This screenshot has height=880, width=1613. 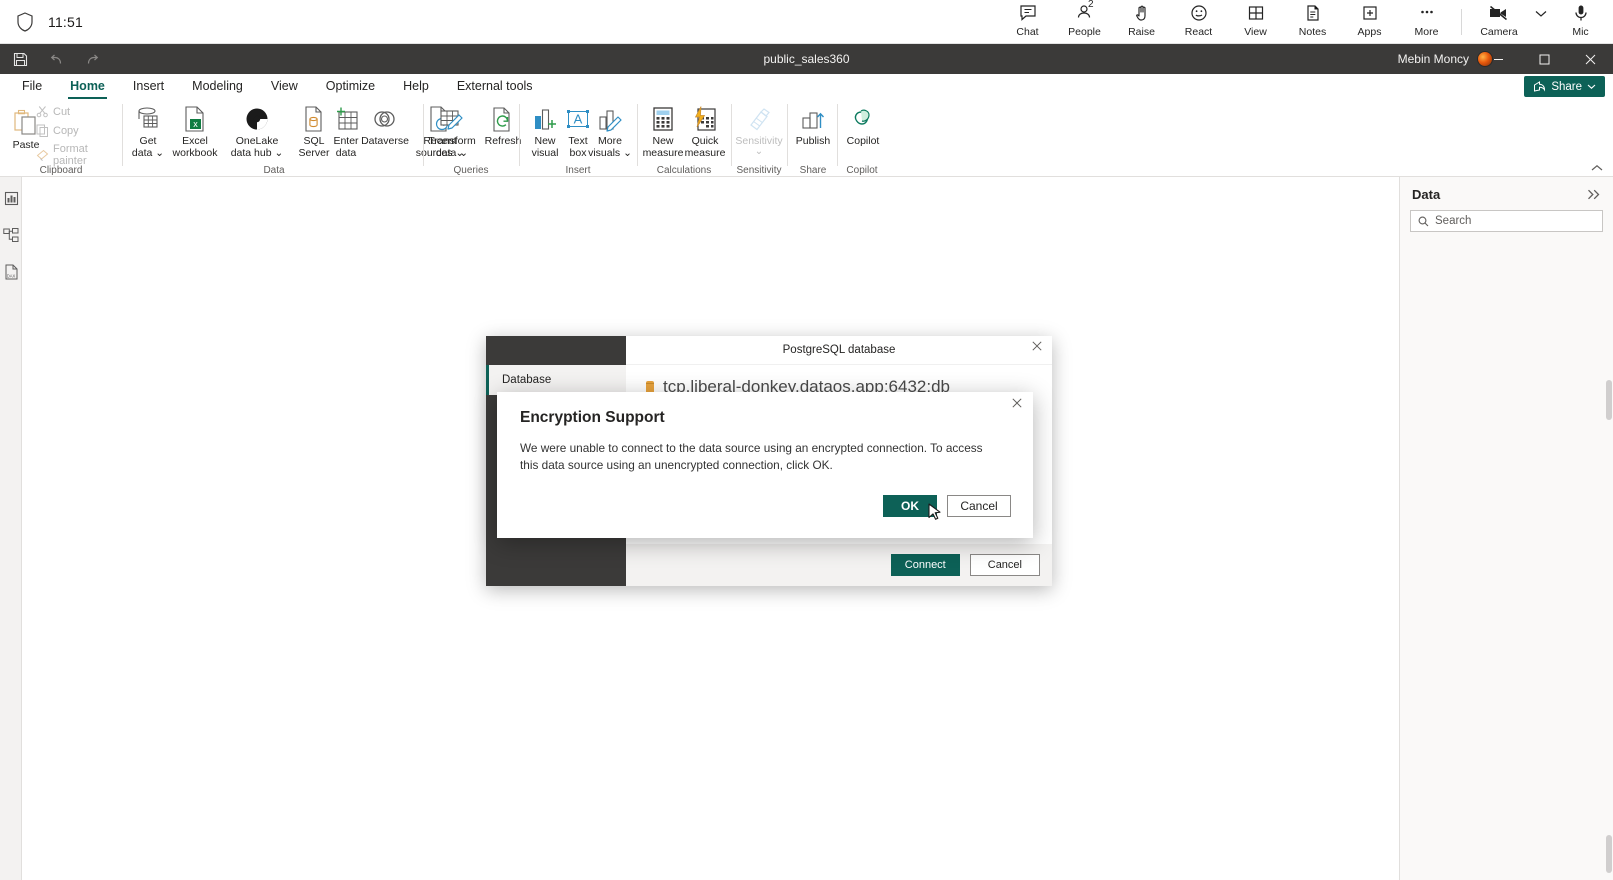 What do you see at coordinates (1198, 22) in the screenshot?
I see `teams-react-button: React` at bounding box center [1198, 22].